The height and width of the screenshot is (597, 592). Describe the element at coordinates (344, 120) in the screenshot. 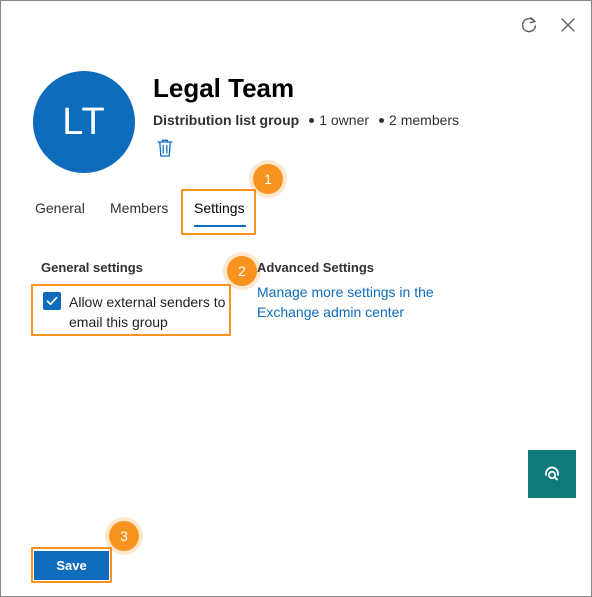

I see `owner-count: 1 owner` at that location.